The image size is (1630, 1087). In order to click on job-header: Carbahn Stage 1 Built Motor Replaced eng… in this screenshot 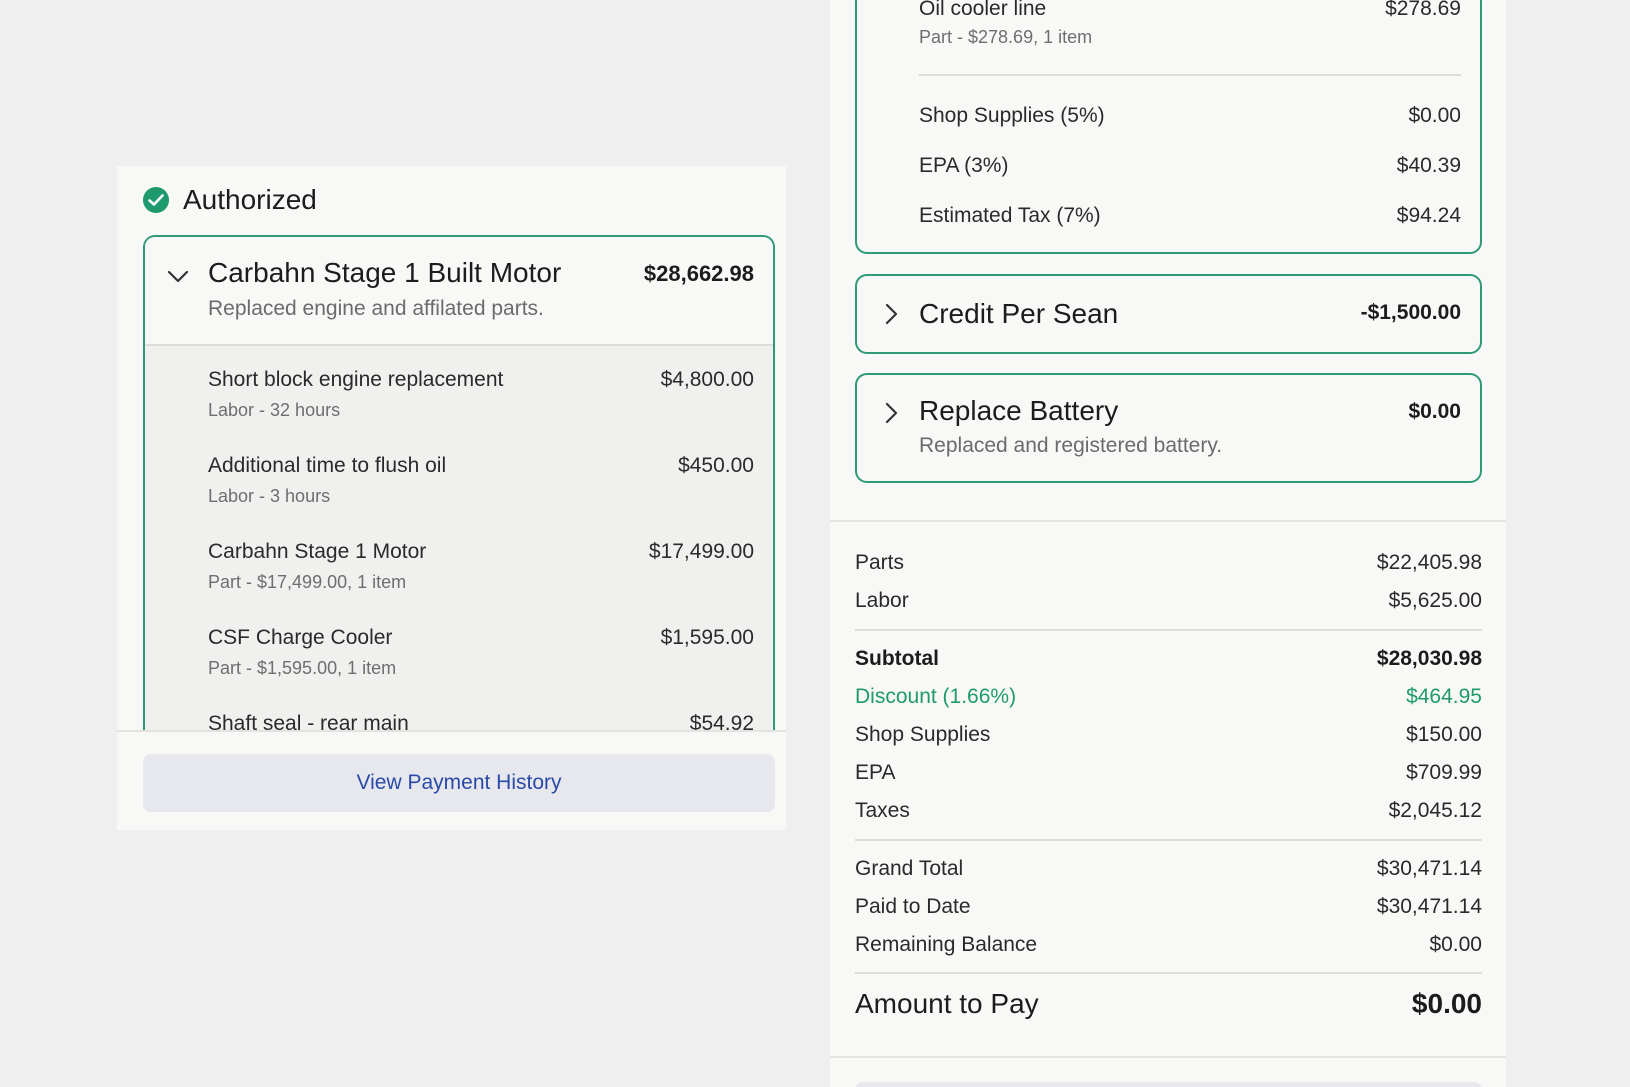, I will do `click(459, 291)`.